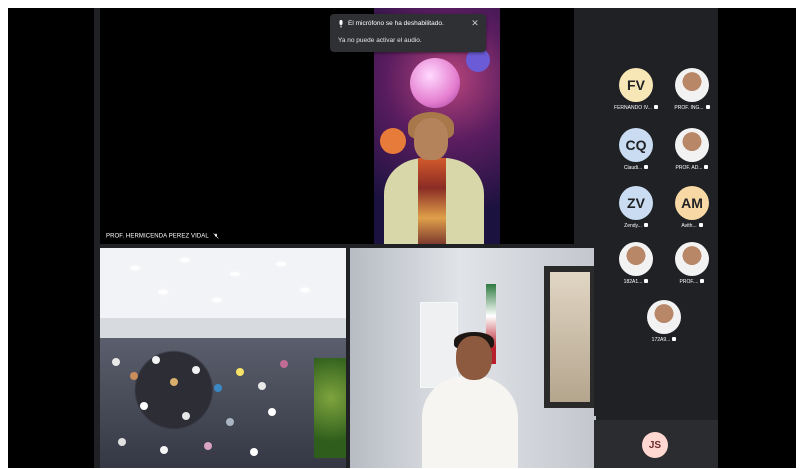 The image size is (804, 469). What do you see at coordinates (431, 139) in the screenshot?
I see `presenter-head` at bounding box center [431, 139].